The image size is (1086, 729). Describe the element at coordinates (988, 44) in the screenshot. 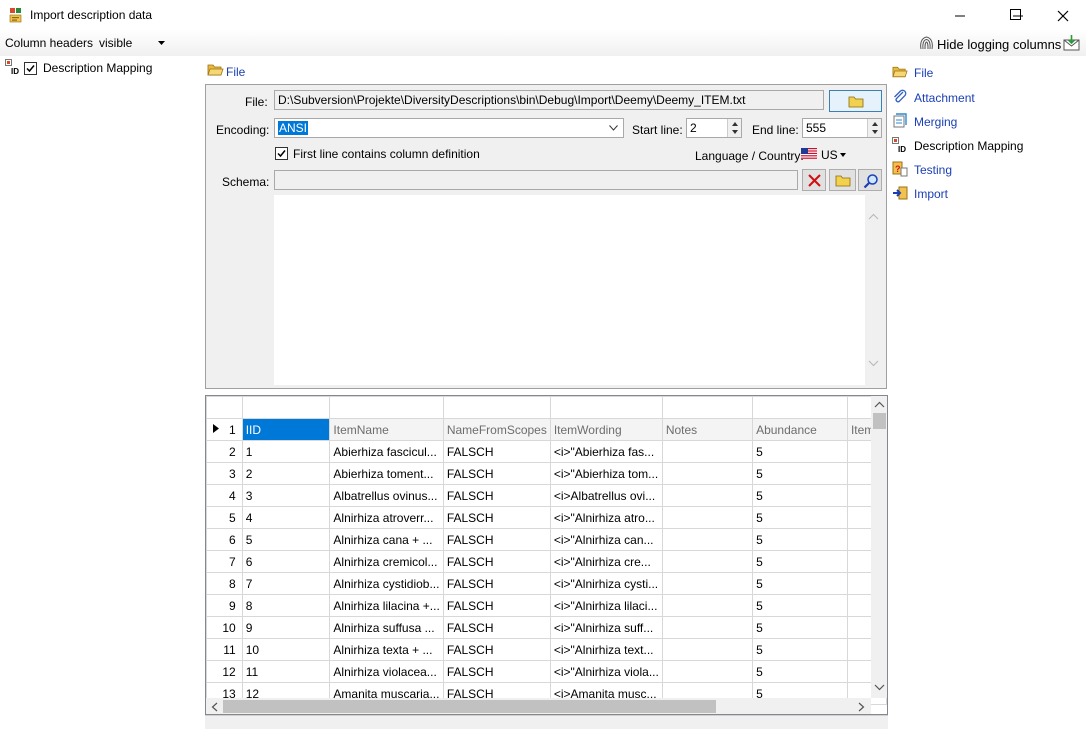

I see `hide-logging-button: Hide logging columns` at that location.